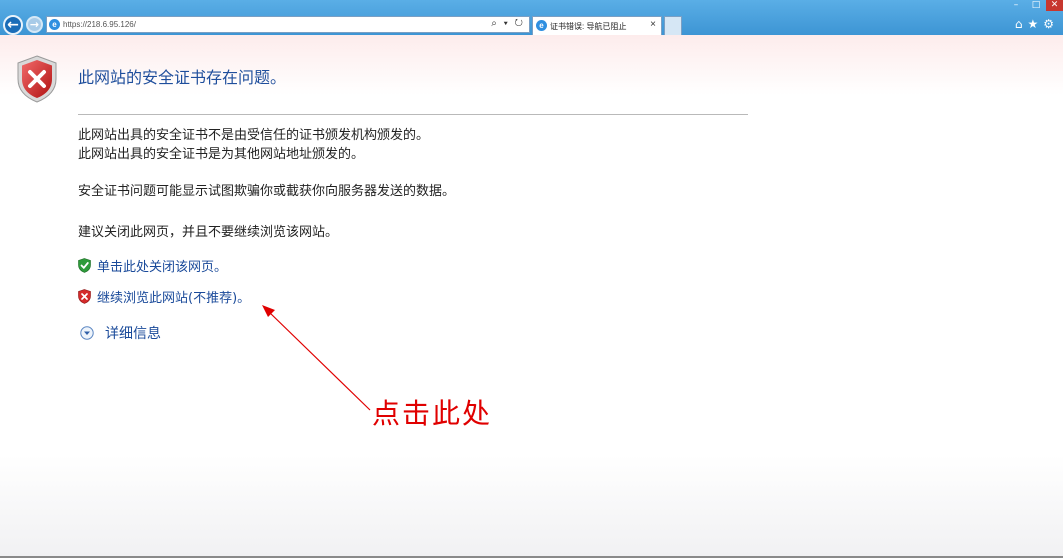 This screenshot has height=558, width=1063. What do you see at coordinates (1037, 24) in the screenshot?
I see `toolbar-icons: ⌂★⚙` at bounding box center [1037, 24].